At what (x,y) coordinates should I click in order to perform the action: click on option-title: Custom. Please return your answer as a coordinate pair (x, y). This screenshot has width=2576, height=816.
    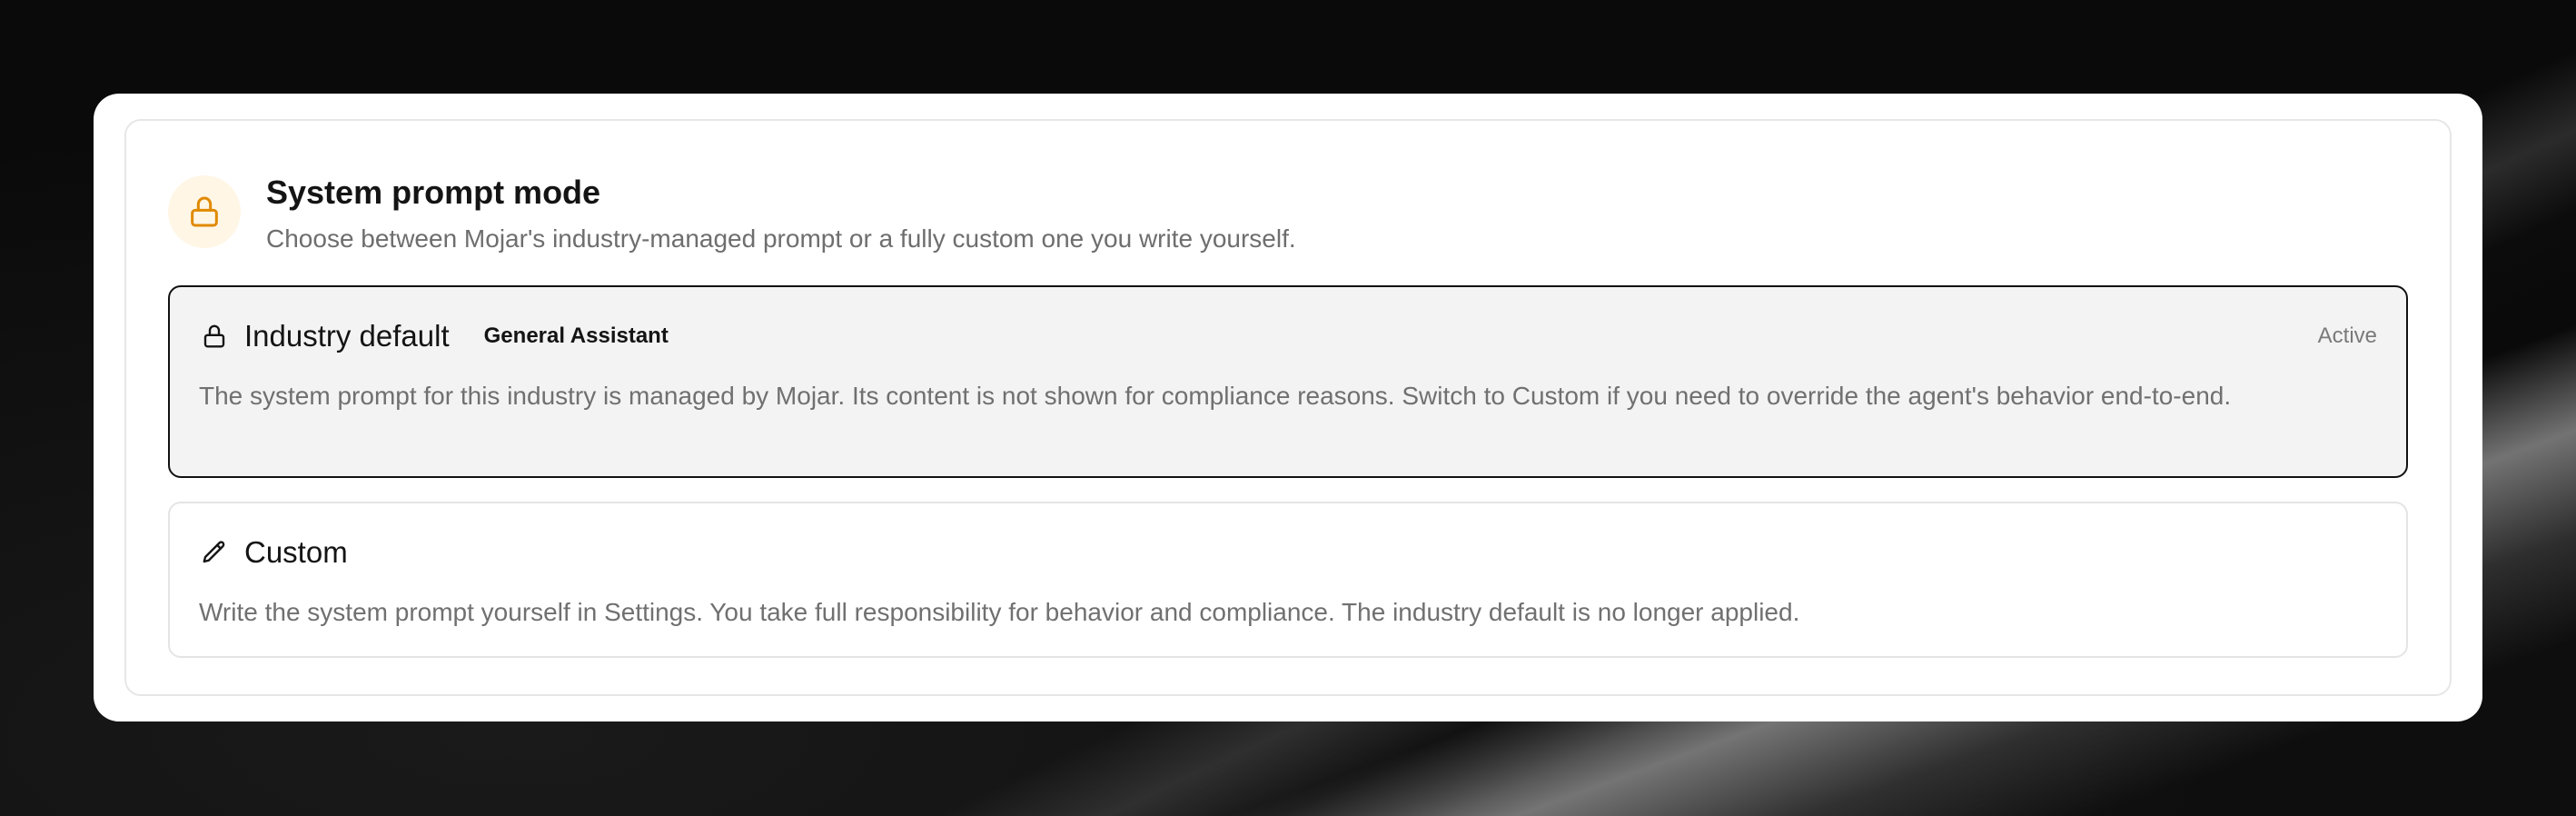
    Looking at the image, I should click on (296, 551).